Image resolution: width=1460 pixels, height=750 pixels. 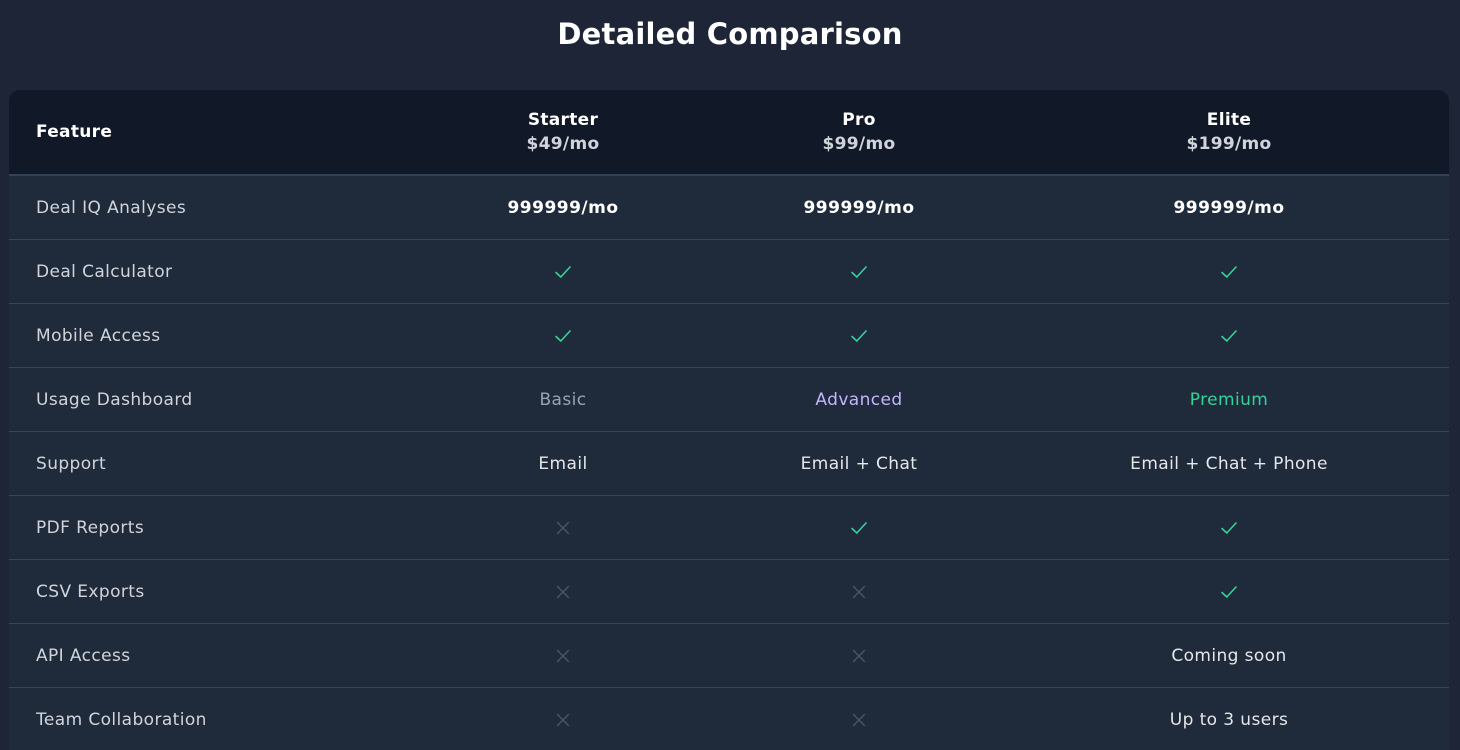 What do you see at coordinates (563, 399) in the screenshot?
I see `feature-value: Basic` at bounding box center [563, 399].